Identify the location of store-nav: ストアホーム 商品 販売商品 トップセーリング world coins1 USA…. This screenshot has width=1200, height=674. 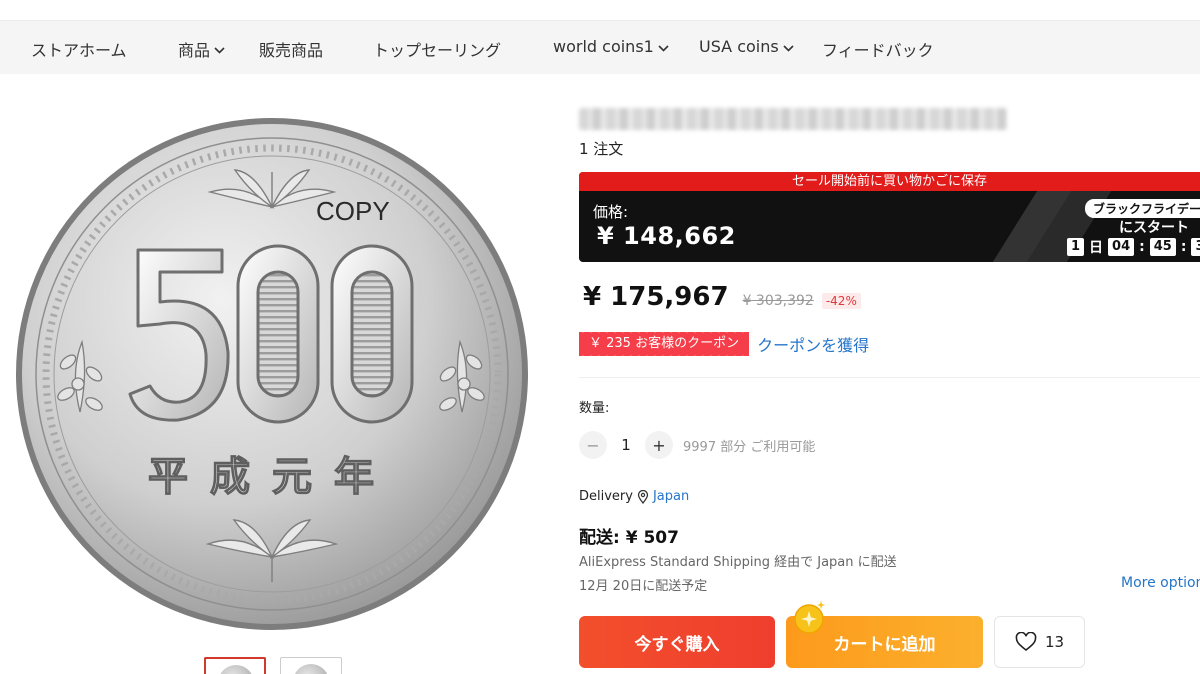
(600, 47).